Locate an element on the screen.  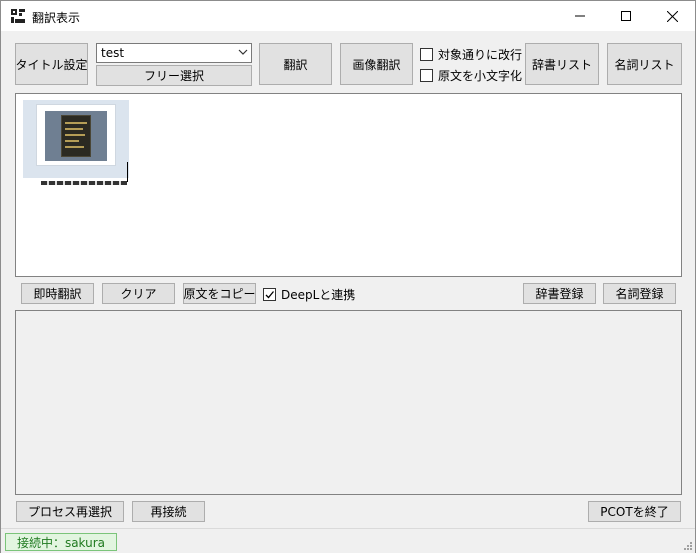
free-select-button: フリー選択 is located at coordinates (174, 75).